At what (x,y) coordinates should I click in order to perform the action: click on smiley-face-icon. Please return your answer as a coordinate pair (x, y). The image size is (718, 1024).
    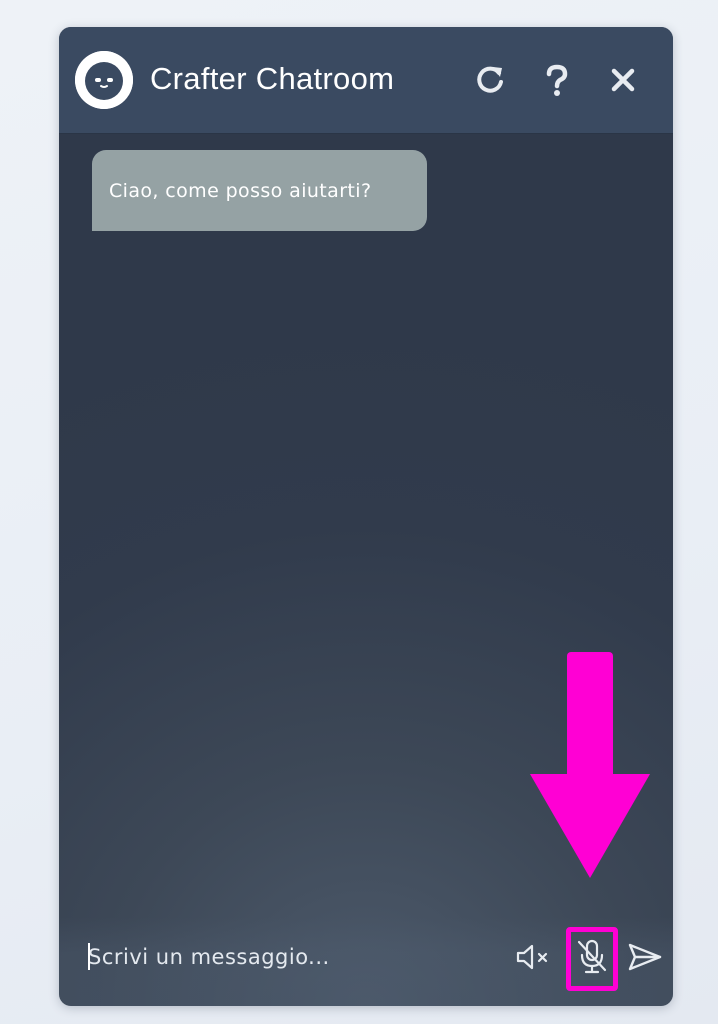
    Looking at the image, I should click on (104, 80).